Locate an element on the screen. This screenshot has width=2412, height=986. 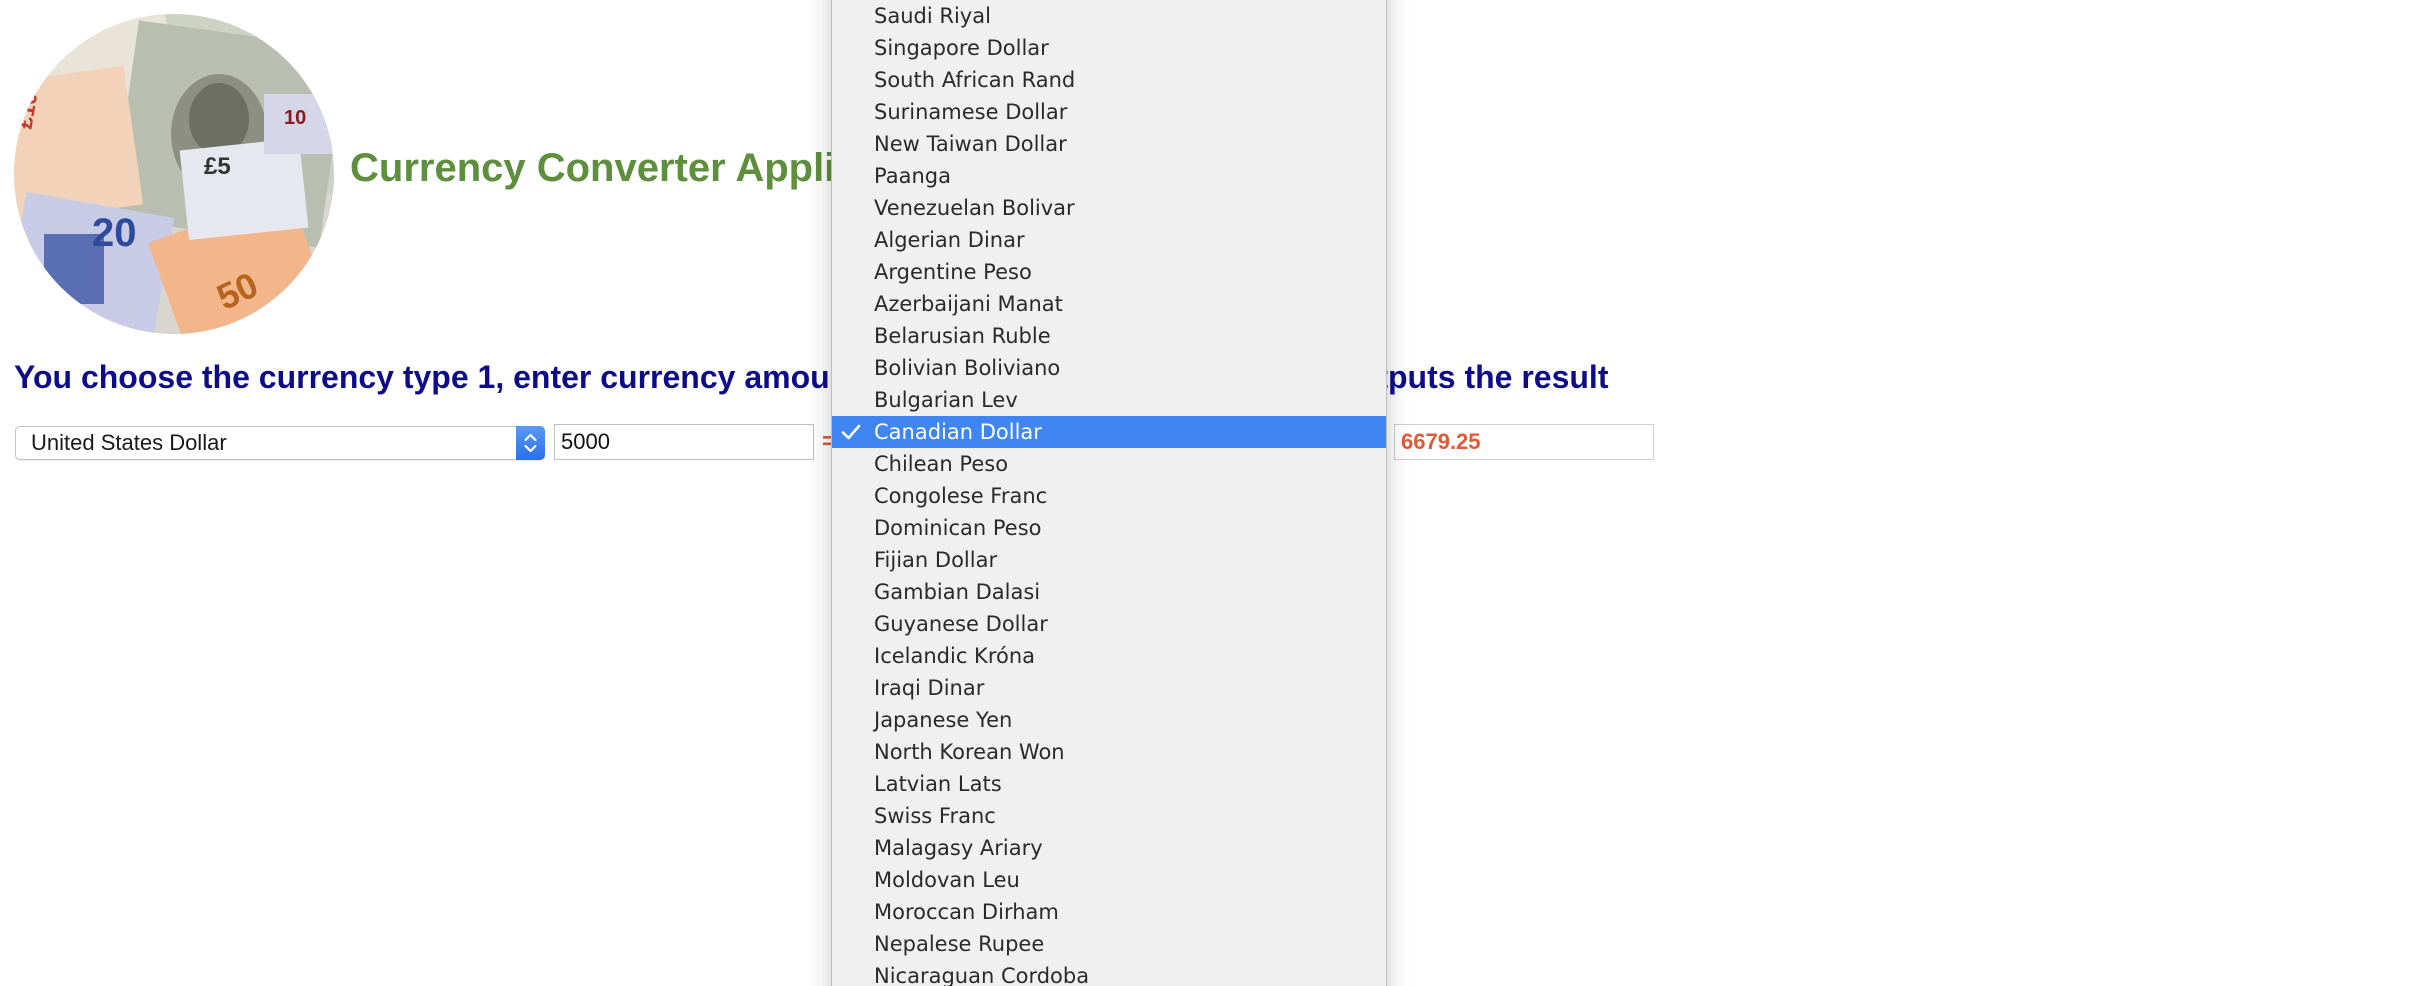
dropdown-option: Iraqi Dinar is located at coordinates (1109, 688).